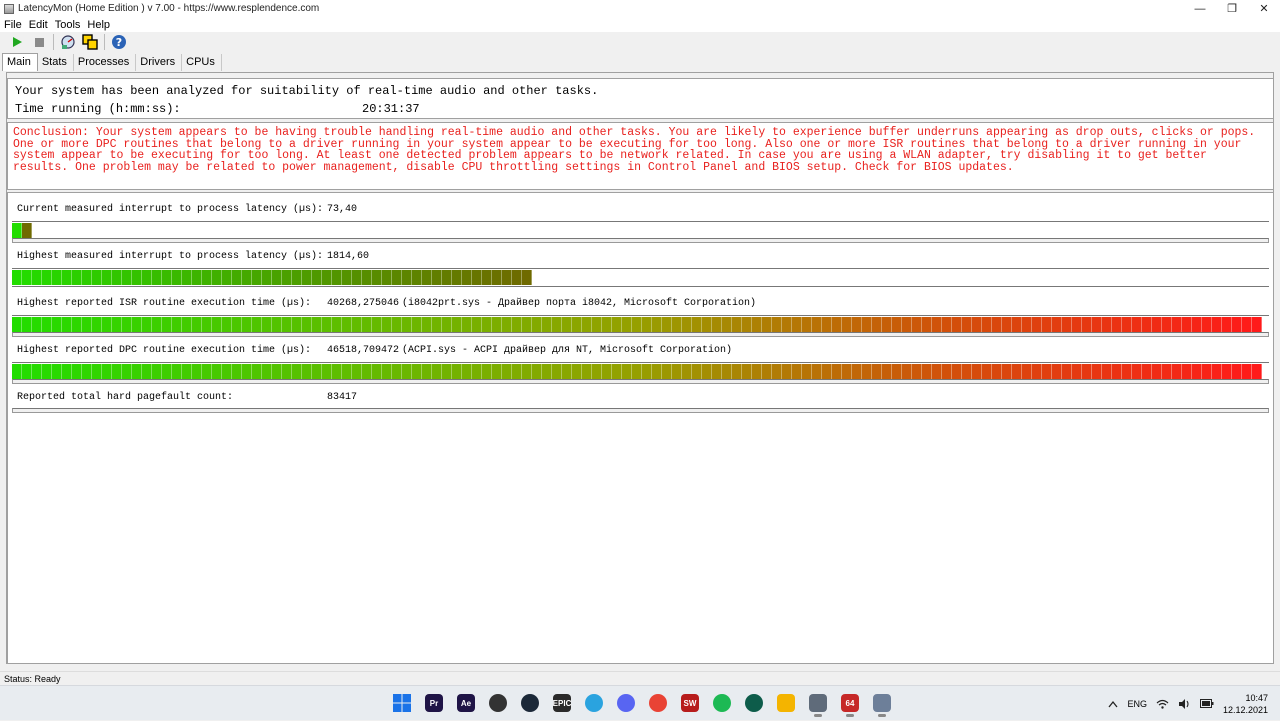 The image size is (1280, 721). Describe the element at coordinates (68, 25) in the screenshot. I see `menu-tools: Tools` at that location.